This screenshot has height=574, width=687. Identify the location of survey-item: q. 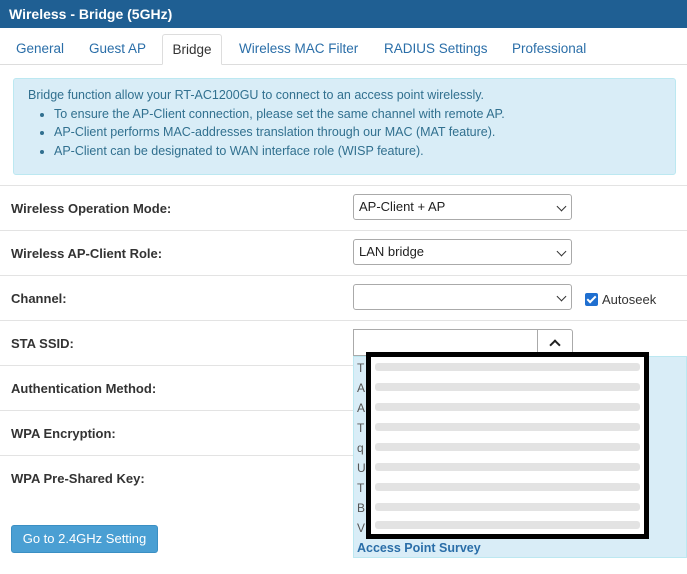
(360, 448).